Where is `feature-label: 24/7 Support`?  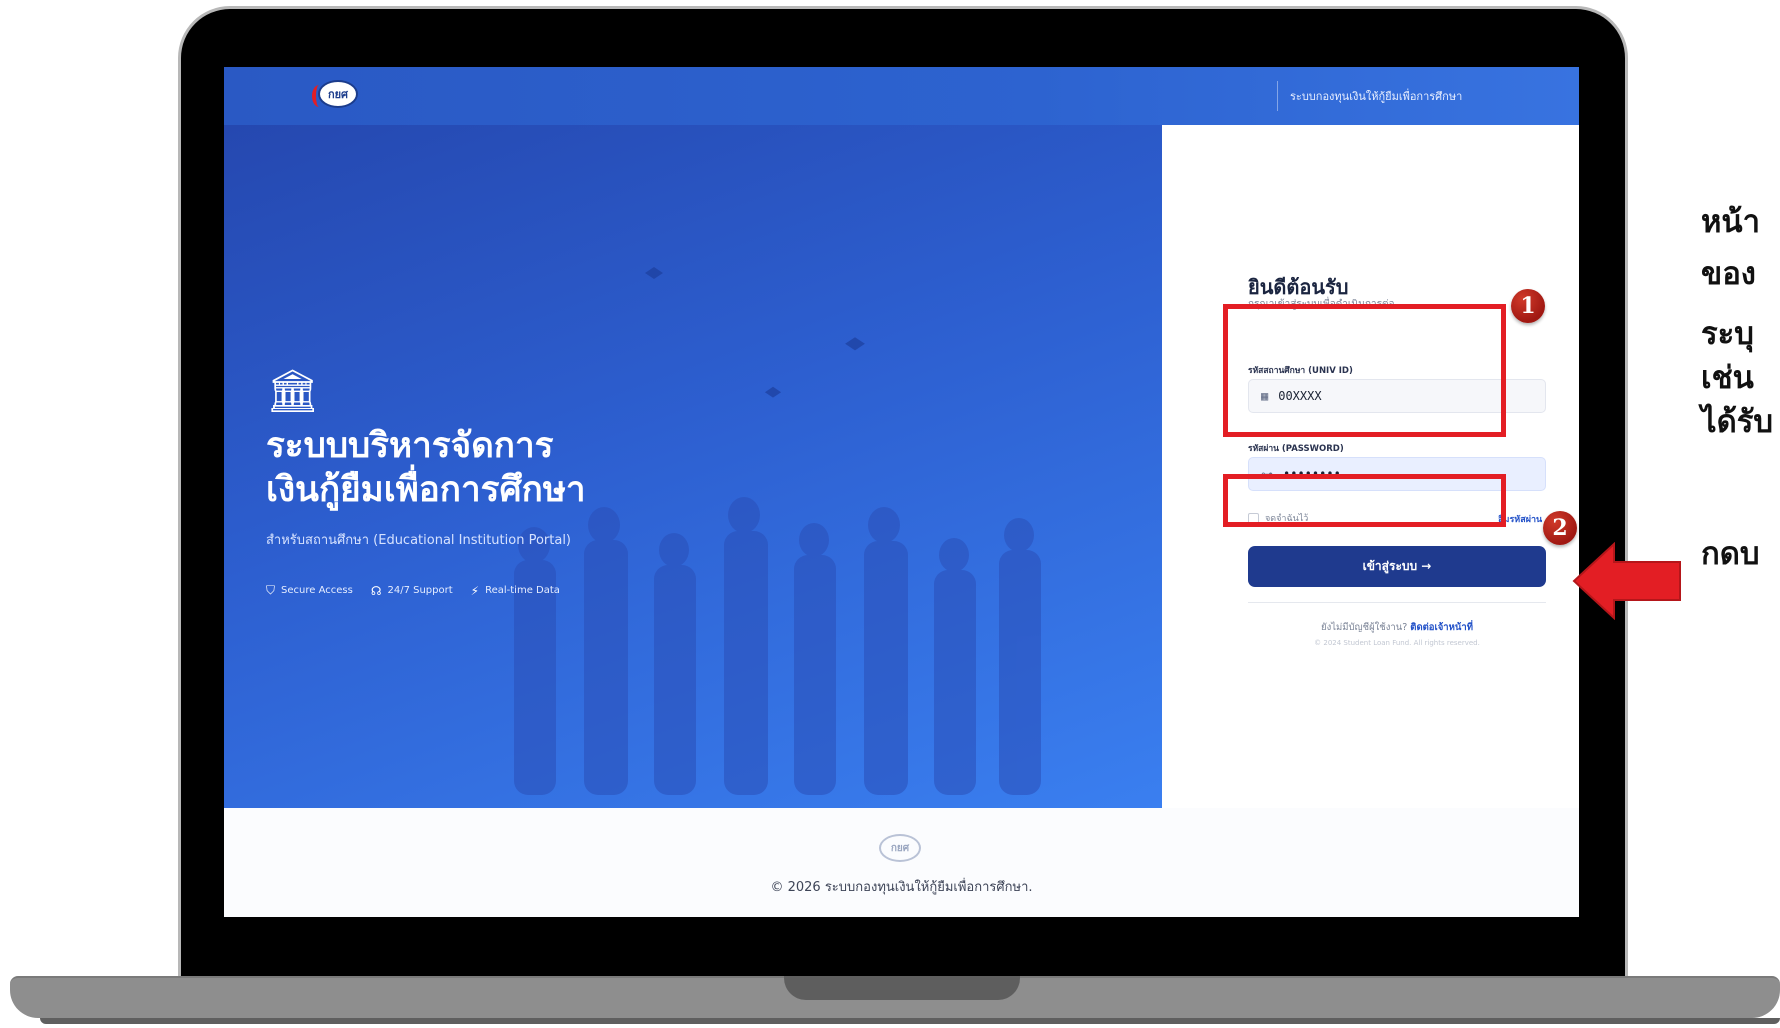
feature-label: 24/7 Support is located at coordinates (420, 590).